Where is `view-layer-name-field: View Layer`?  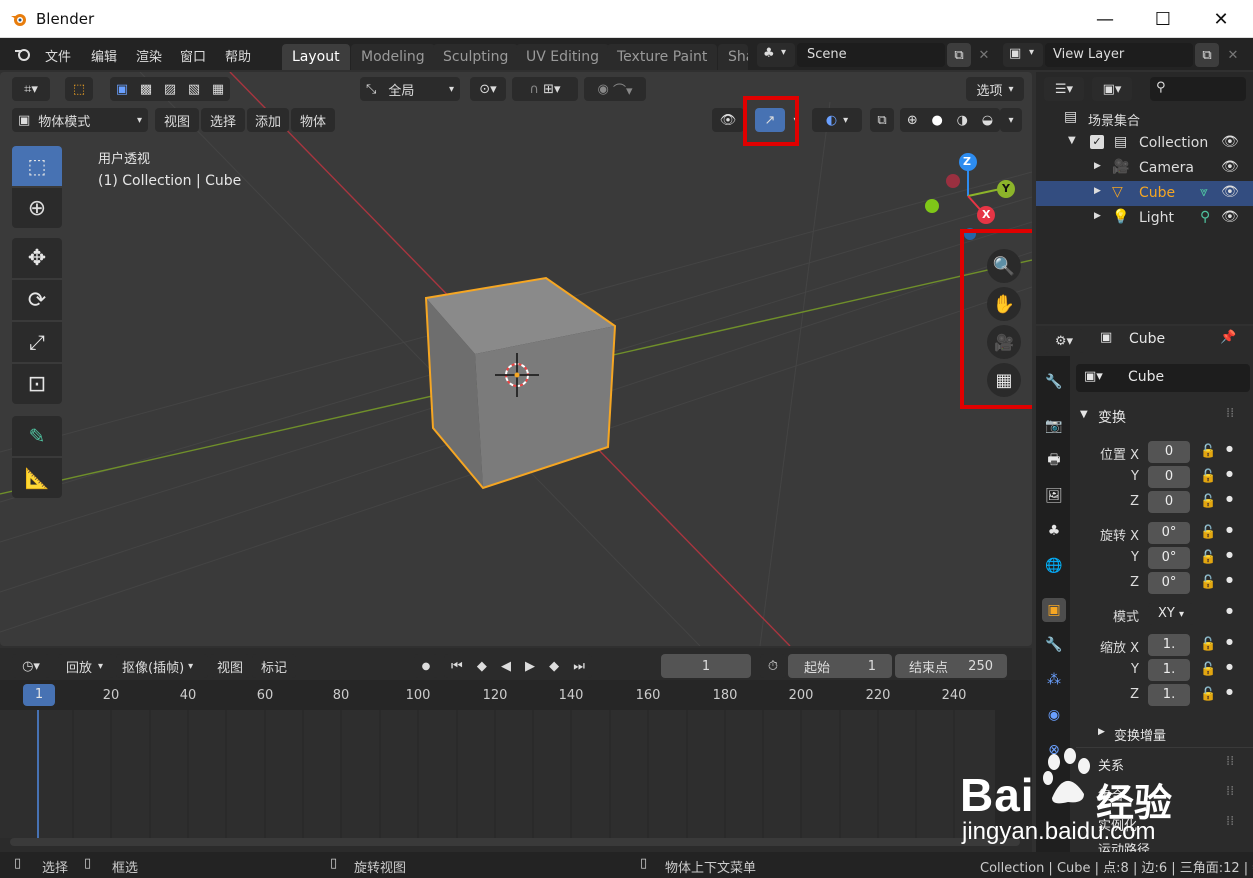
view-layer-name-field: View Layer is located at coordinates (1119, 55).